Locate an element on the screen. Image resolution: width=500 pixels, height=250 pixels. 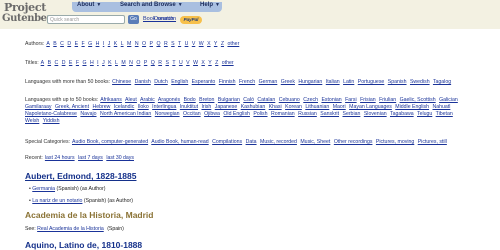
author-letter-link: V is located at coordinates (193, 44).